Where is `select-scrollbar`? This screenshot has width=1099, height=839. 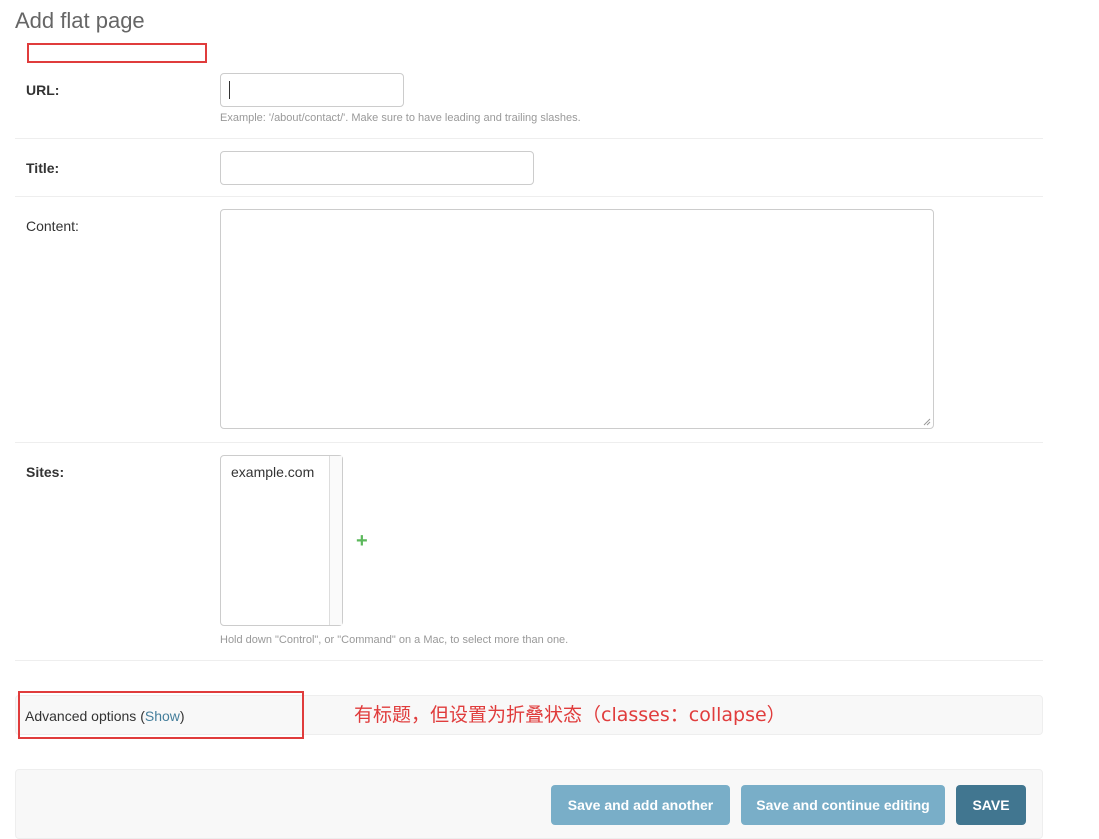 select-scrollbar is located at coordinates (335, 540).